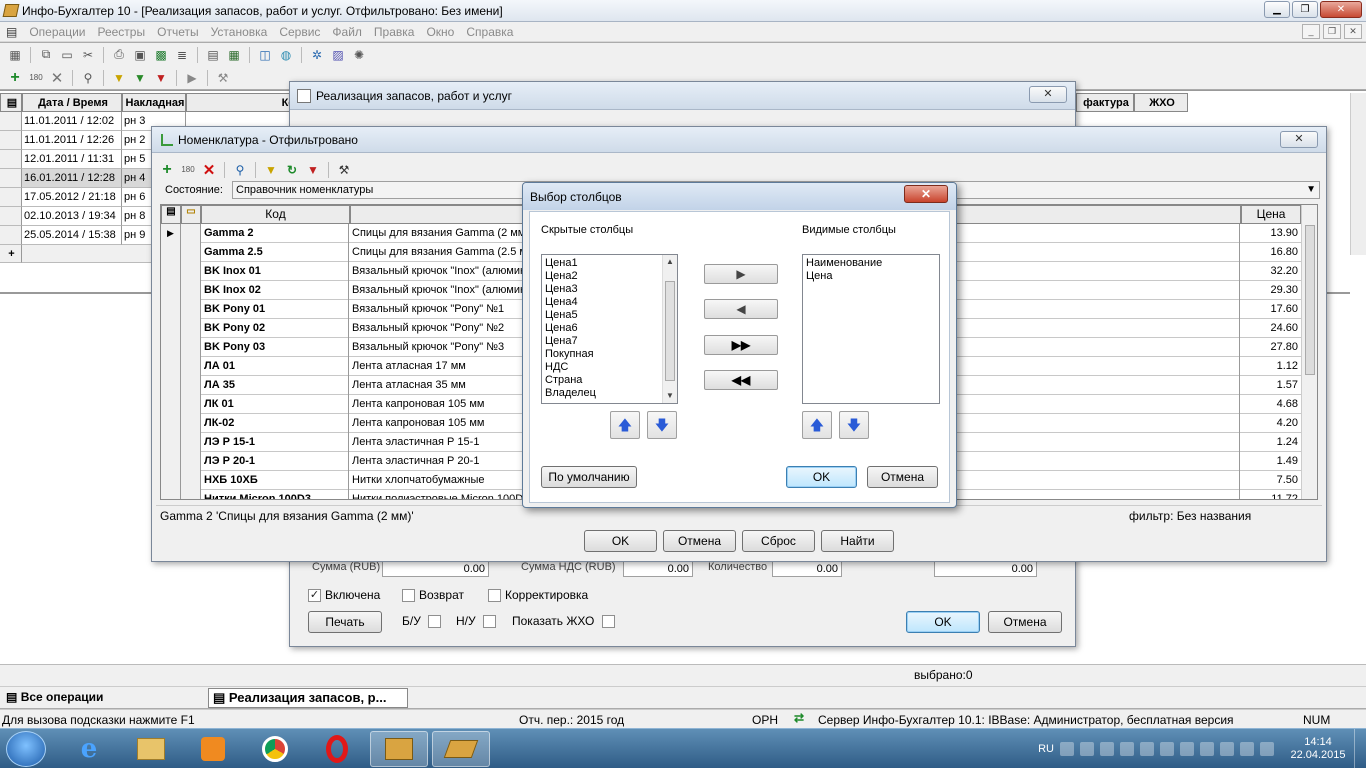 The height and width of the screenshot is (768, 1366). I want to click on language-indicator: RU, so click(1046, 749).